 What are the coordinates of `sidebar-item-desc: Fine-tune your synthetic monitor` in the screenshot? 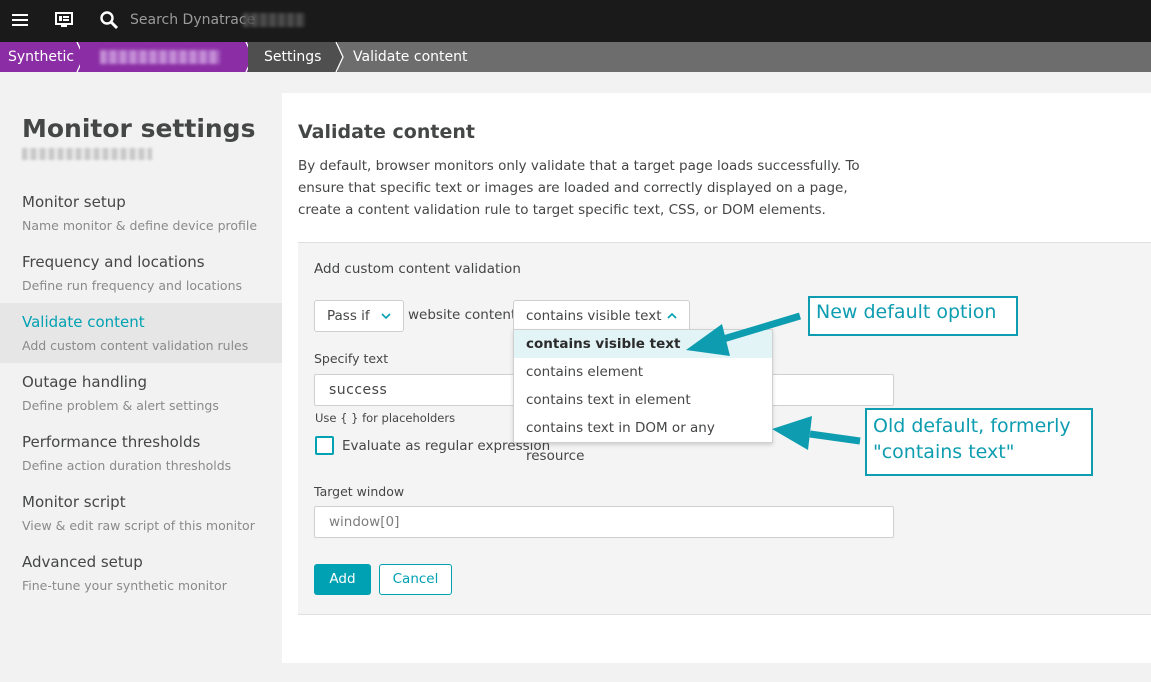 It's located at (124, 585).